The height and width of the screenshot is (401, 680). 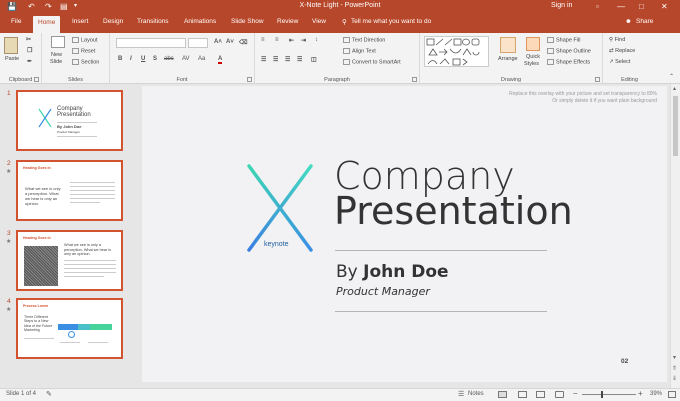 What do you see at coordinates (502, 394) in the screenshot?
I see `normal-view-icon` at bounding box center [502, 394].